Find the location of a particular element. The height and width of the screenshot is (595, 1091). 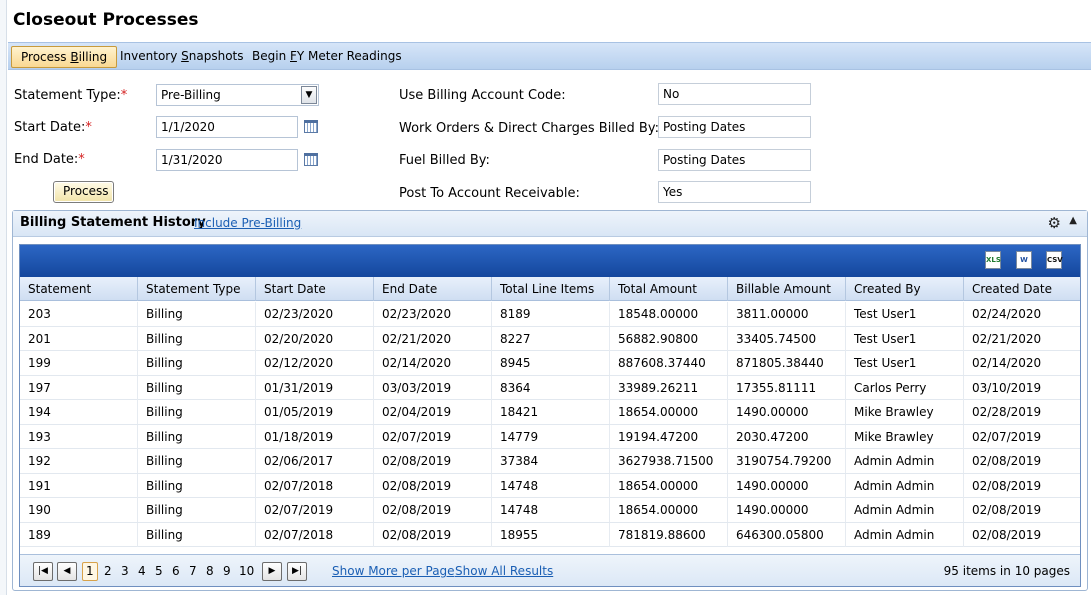

cell-statement: 201 is located at coordinates (79, 338).